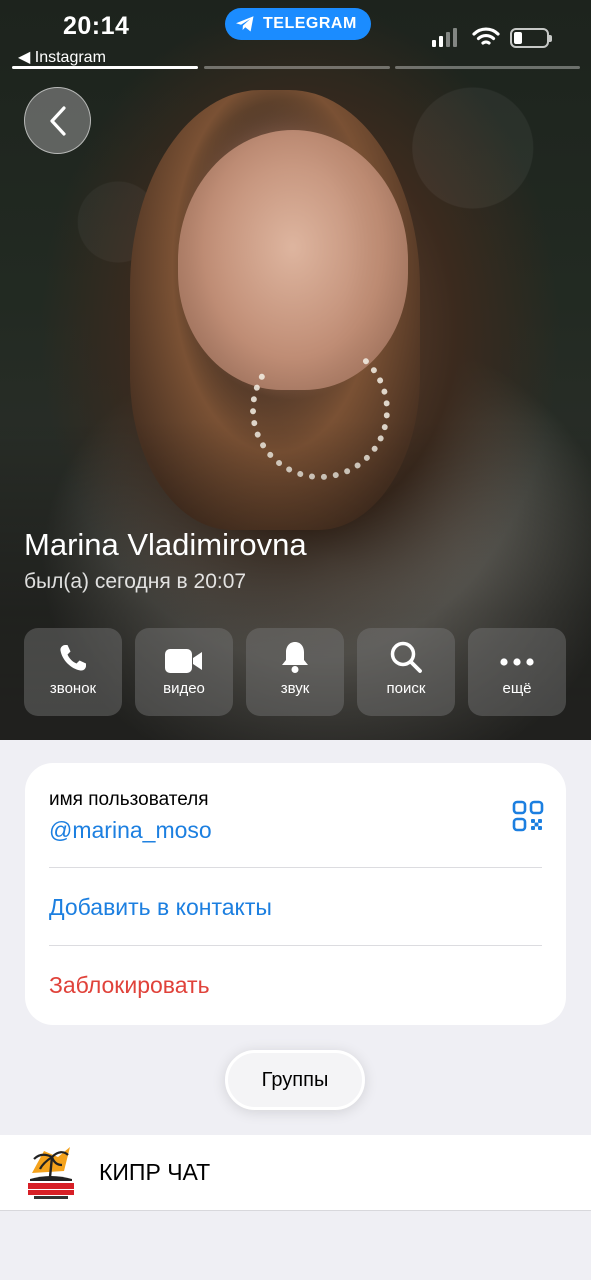 The width and height of the screenshot is (591, 1280). I want to click on video-button: видео, so click(184, 672).